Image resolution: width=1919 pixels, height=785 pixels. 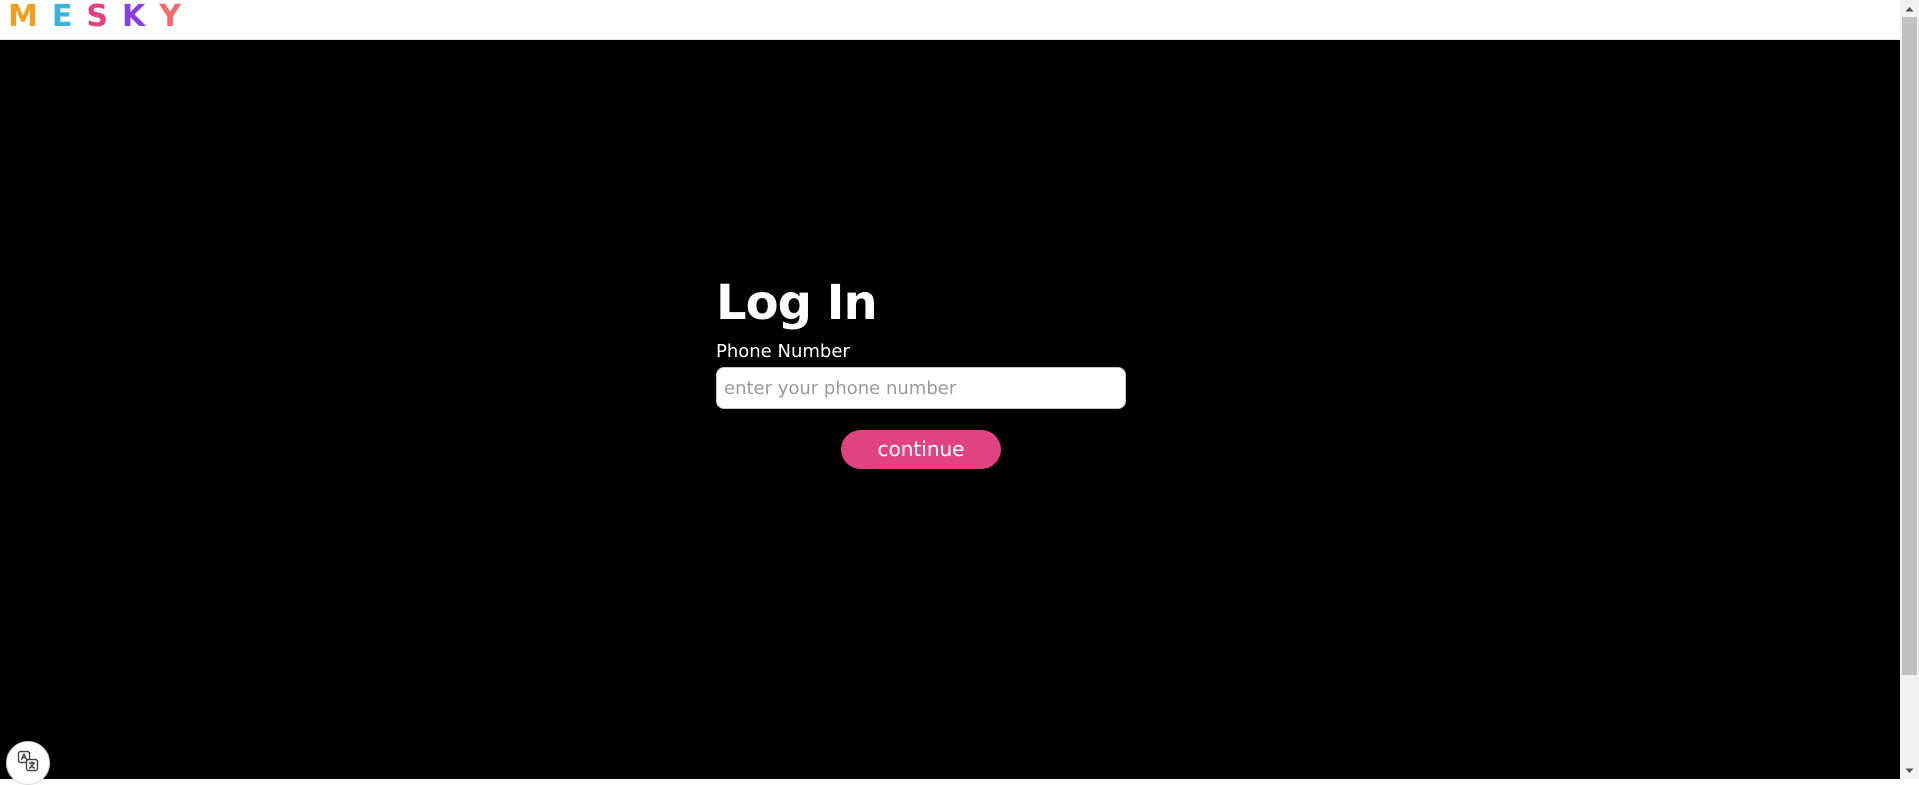 What do you see at coordinates (1909, 346) in the screenshot?
I see `scrollbar-thumb` at bounding box center [1909, 346].